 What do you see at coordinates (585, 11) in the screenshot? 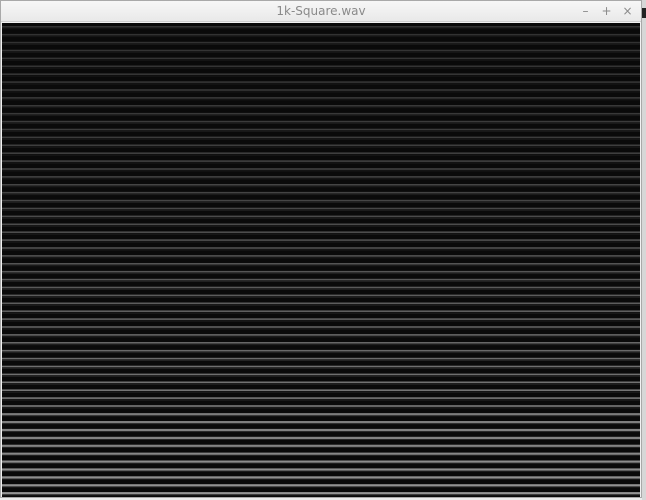
I see `minimize-icon: –` at bounding box center [585, 11].